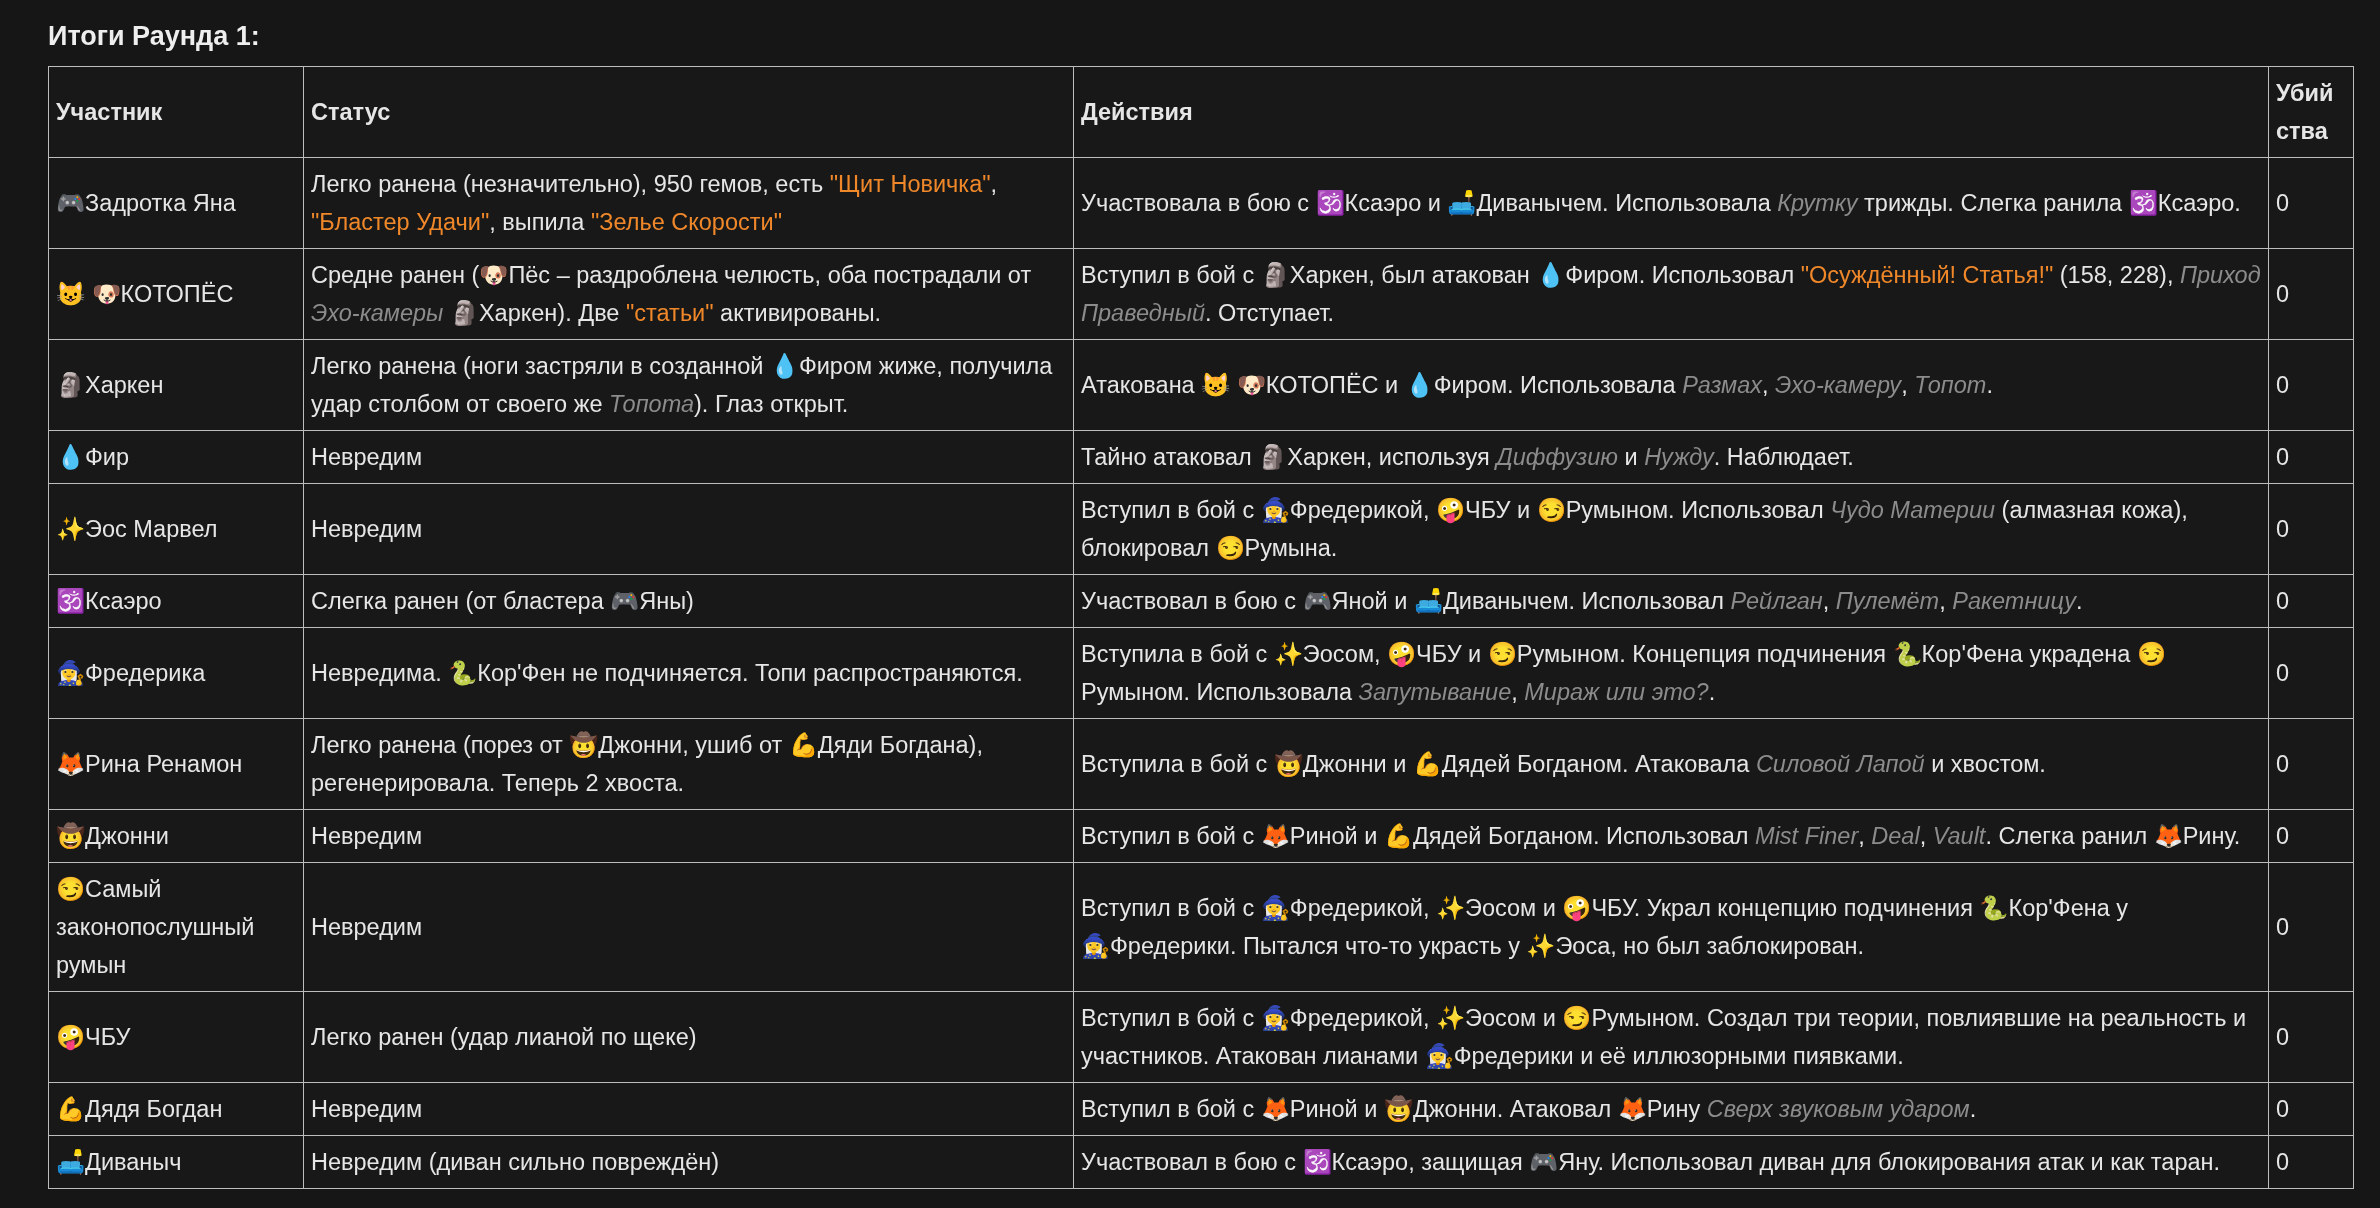 Image resolution: width=2380 pixels, height=1208 pixels. Describe the element at coordinates (176, 529) in the screenshot. I see `table-cell: ✨Эос Марвел` at that location.